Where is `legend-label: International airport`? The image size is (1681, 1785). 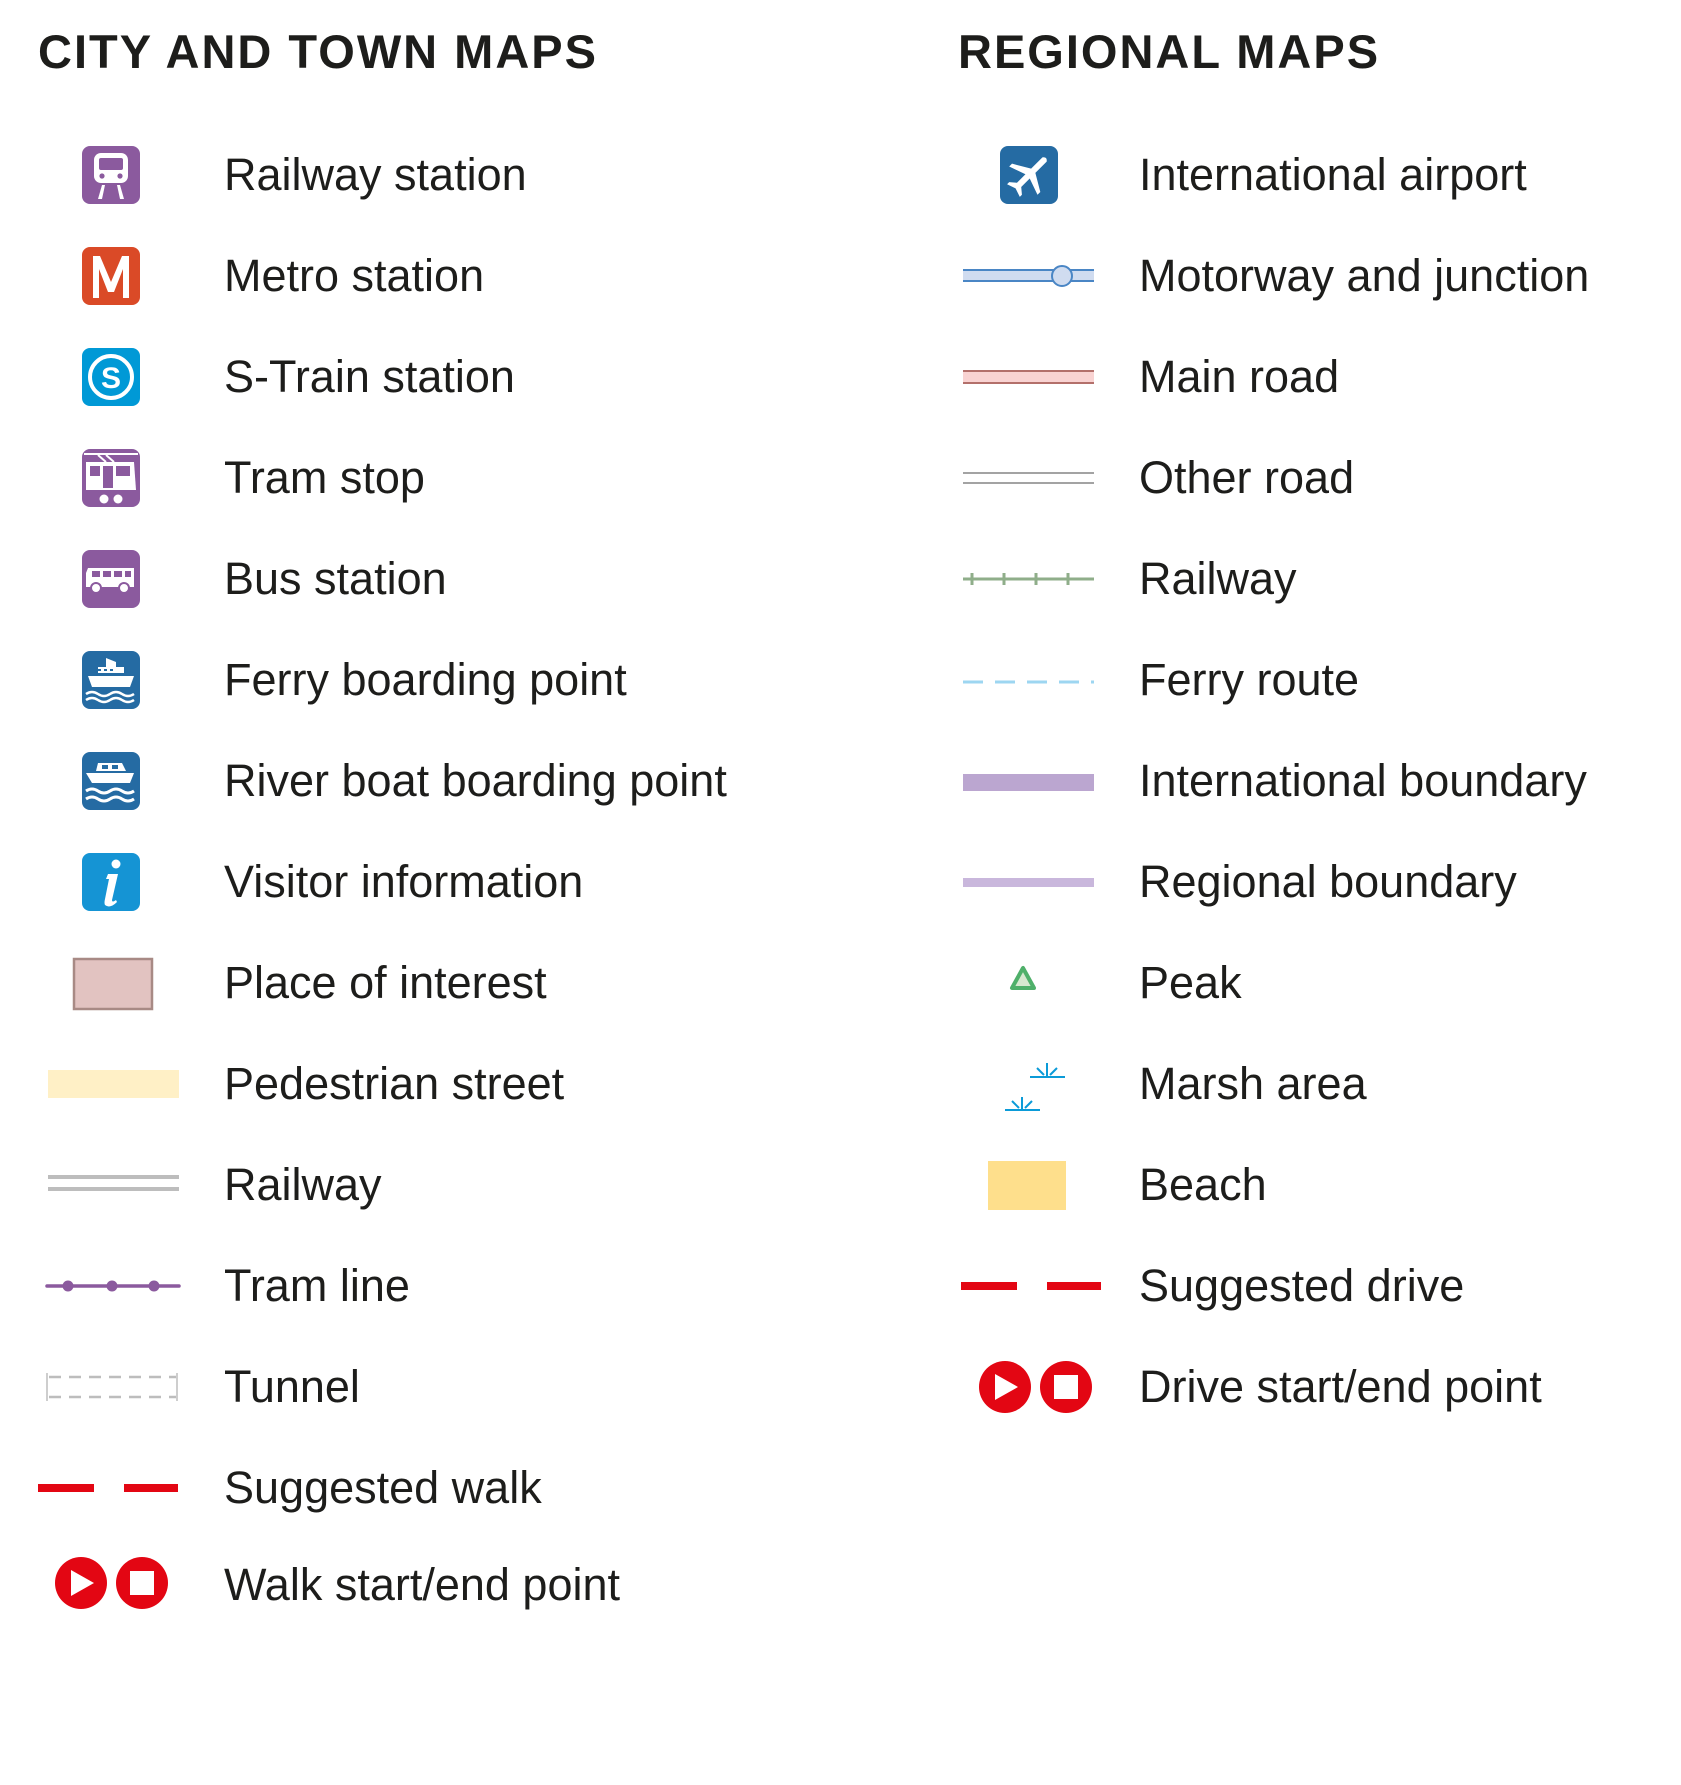 legend-label: International airport is located at coordinates (1333, 174).